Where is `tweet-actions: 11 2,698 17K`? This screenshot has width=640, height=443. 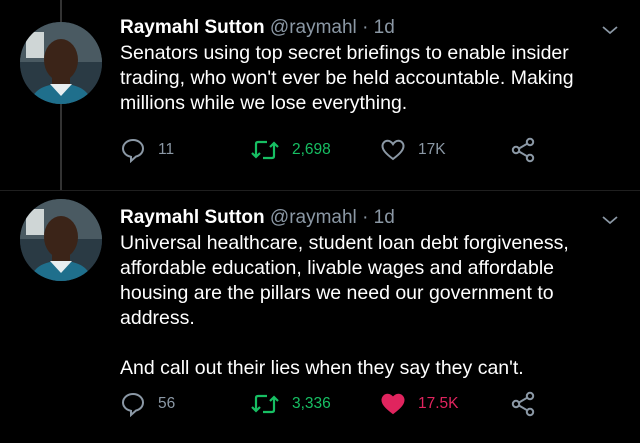 tweet-actions: 11 2,698 17K is located at coordinates (345, 150).